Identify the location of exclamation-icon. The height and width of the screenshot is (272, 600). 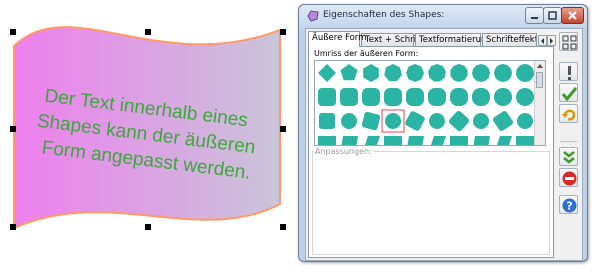
(569, 73).